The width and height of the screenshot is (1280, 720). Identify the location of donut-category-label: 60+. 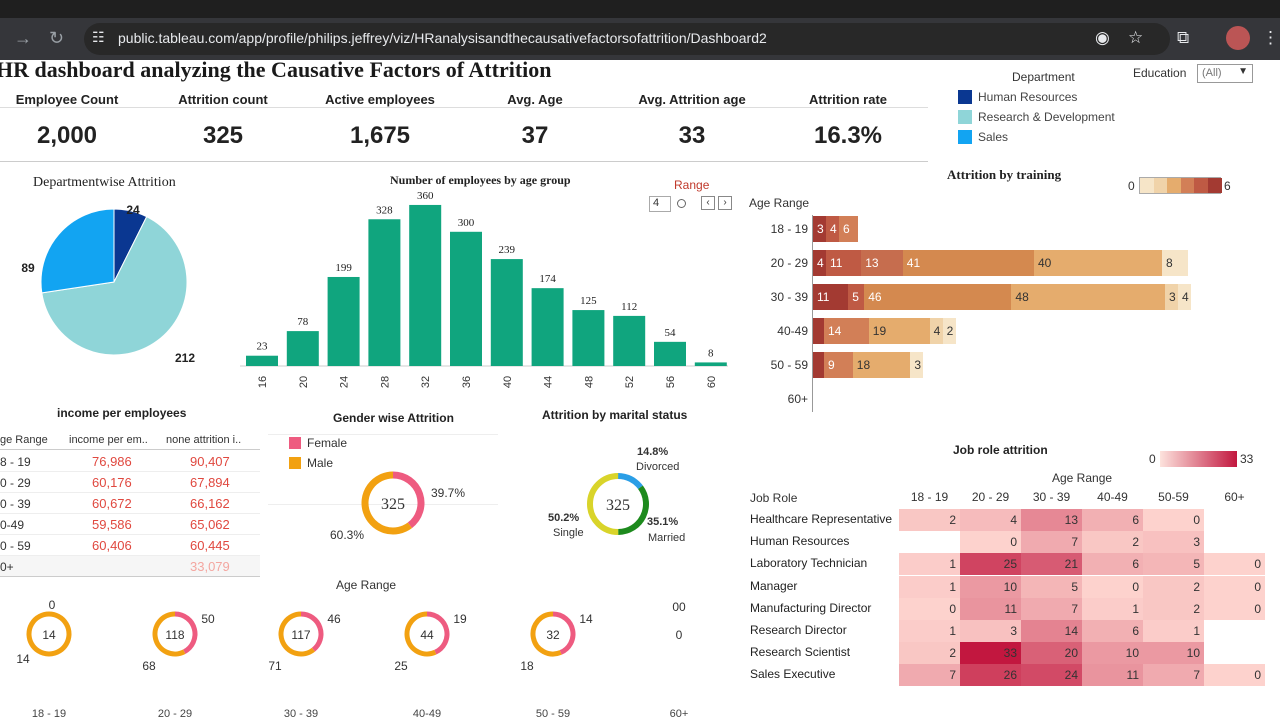
(679, 714).